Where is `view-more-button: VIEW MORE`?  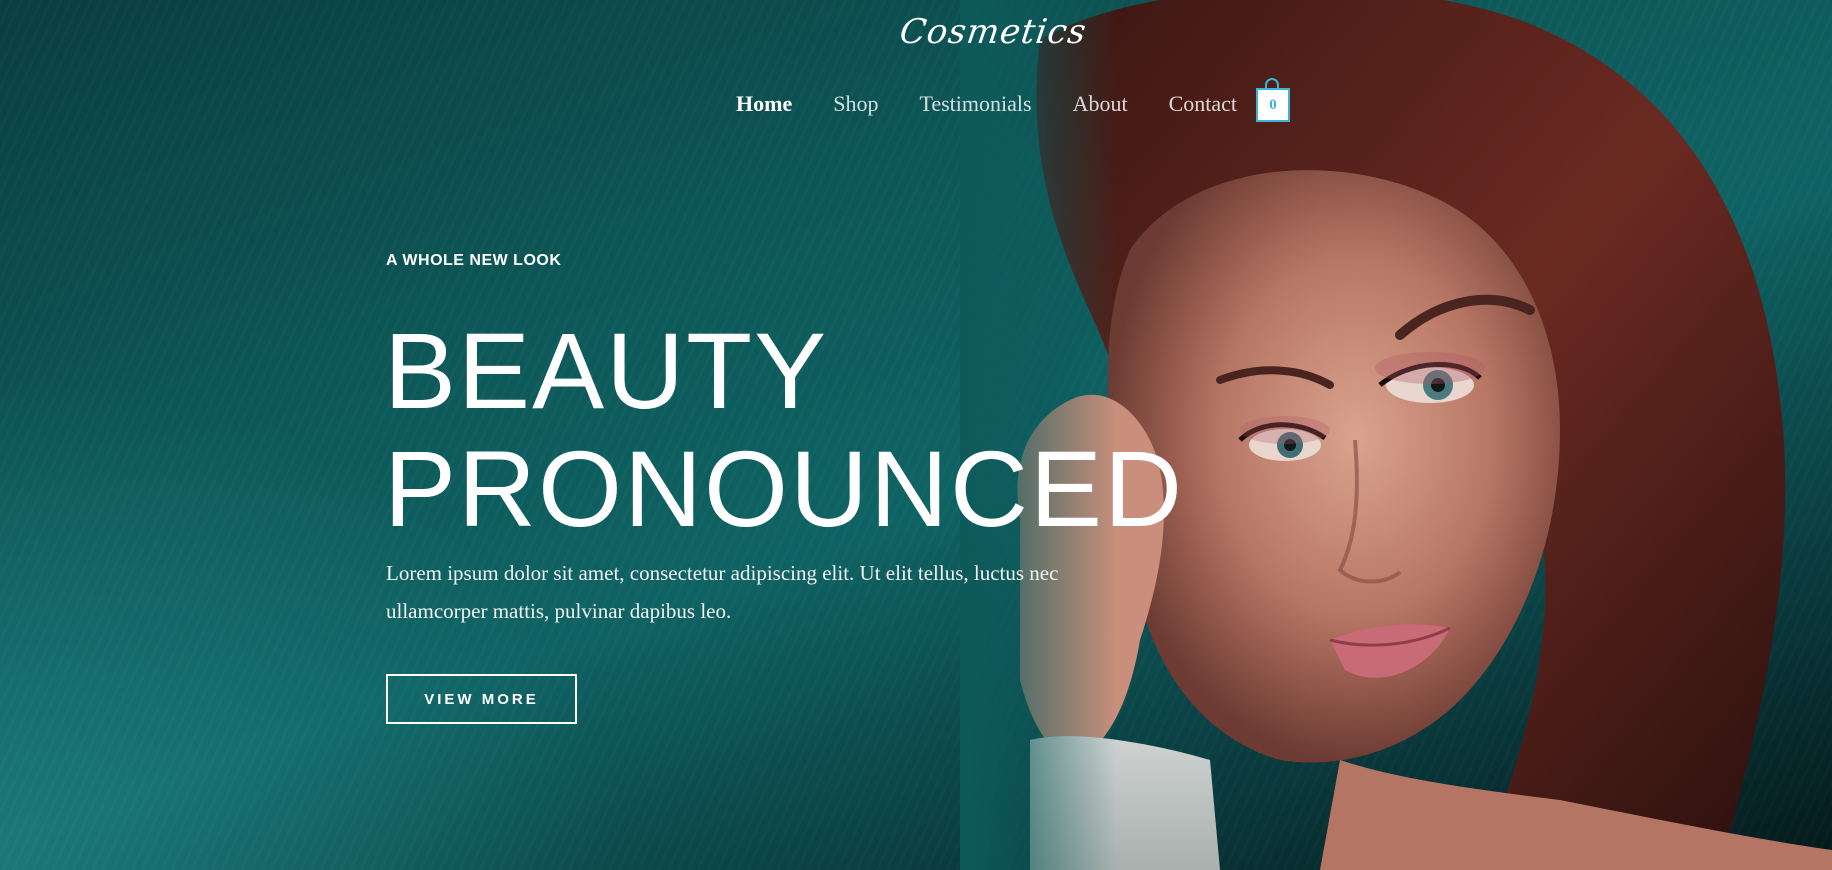 view-more-button: VIEW MORE is located at coordinates (481, 699).